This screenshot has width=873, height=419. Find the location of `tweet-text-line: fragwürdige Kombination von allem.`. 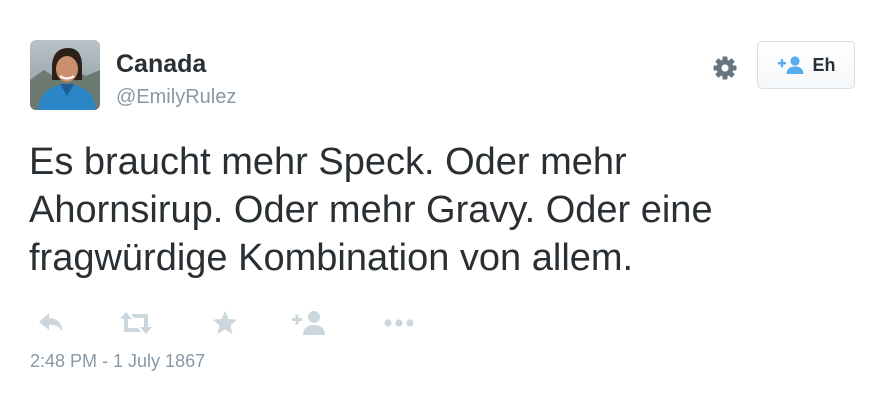

tweet-text-line: fragwürdige Kombination von allem. is located at coordinates (331, 258).